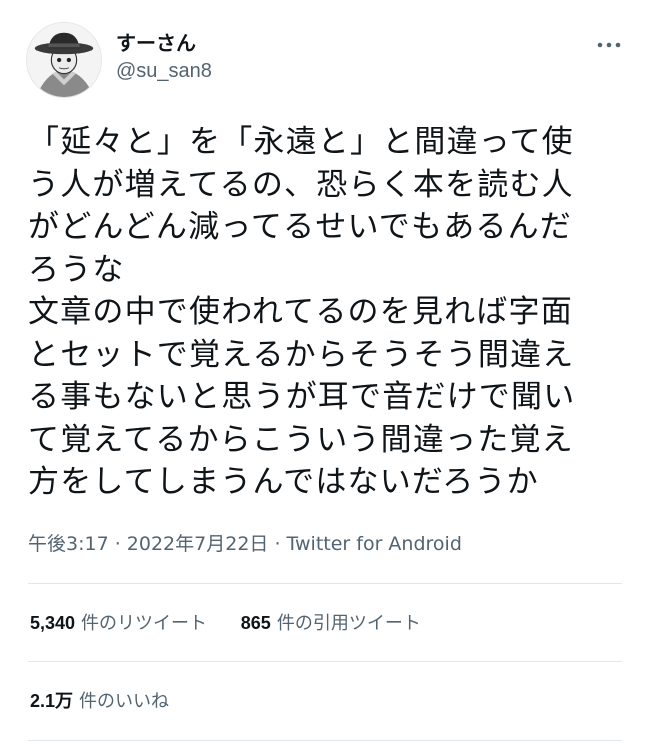 The height and width of the screenshot is (746, 650). What do you see at coordinates (301, 439) in the screenshot?
I see `tweet-text-line: て覚えてるからこういう間違った覚え` at bounding box center [301, 439].